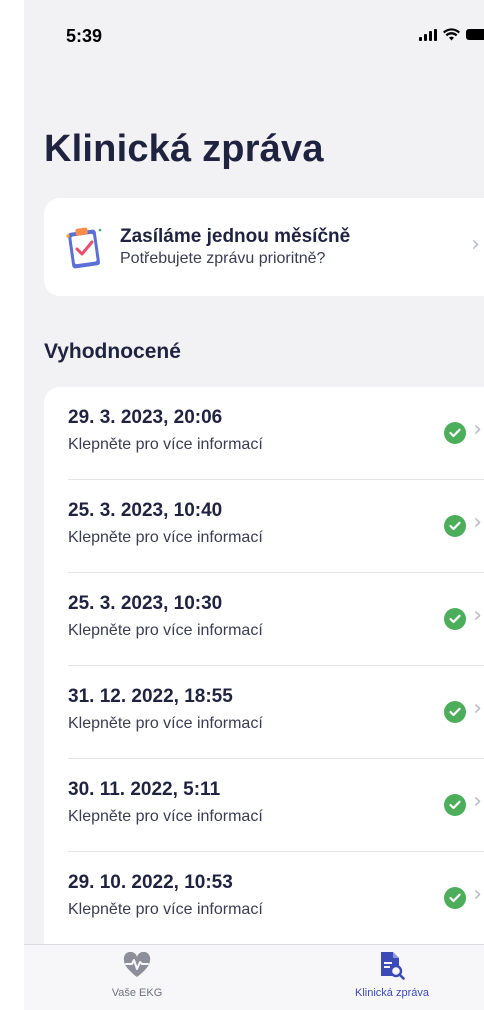 Image resolution: width=484 pixels, height=1010 pixels. What do you see at coordinates (145, 417) in the screenshot?
I see `report-date: 29. 3. 2023, 20:06` at bounding box center [145, 417].